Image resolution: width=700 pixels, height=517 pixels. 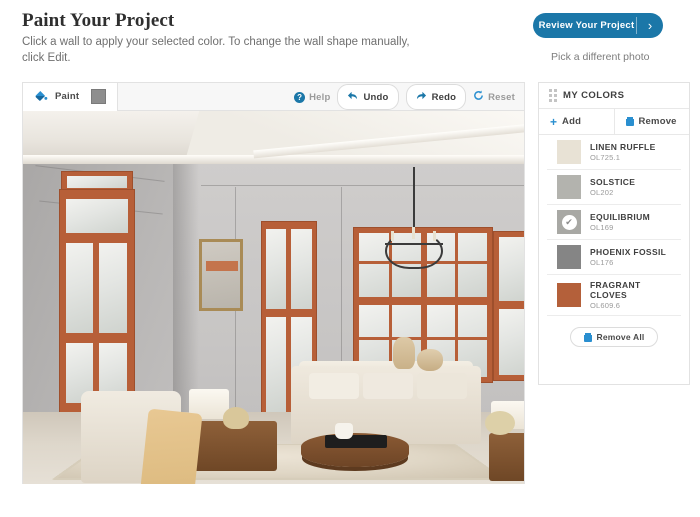 What do you see at coordinates (650, 25) in the screenshot?
I see `chevron-right-icon: ›` at bounding box center [650, 25].